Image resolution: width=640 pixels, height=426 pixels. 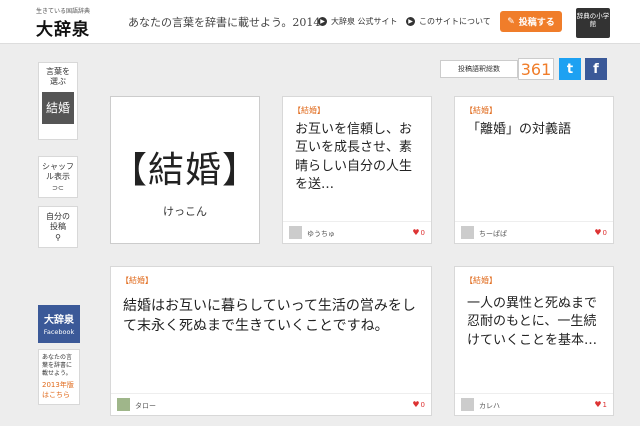 I want to click on facebook-icon: f, so click(x=596, y=69).